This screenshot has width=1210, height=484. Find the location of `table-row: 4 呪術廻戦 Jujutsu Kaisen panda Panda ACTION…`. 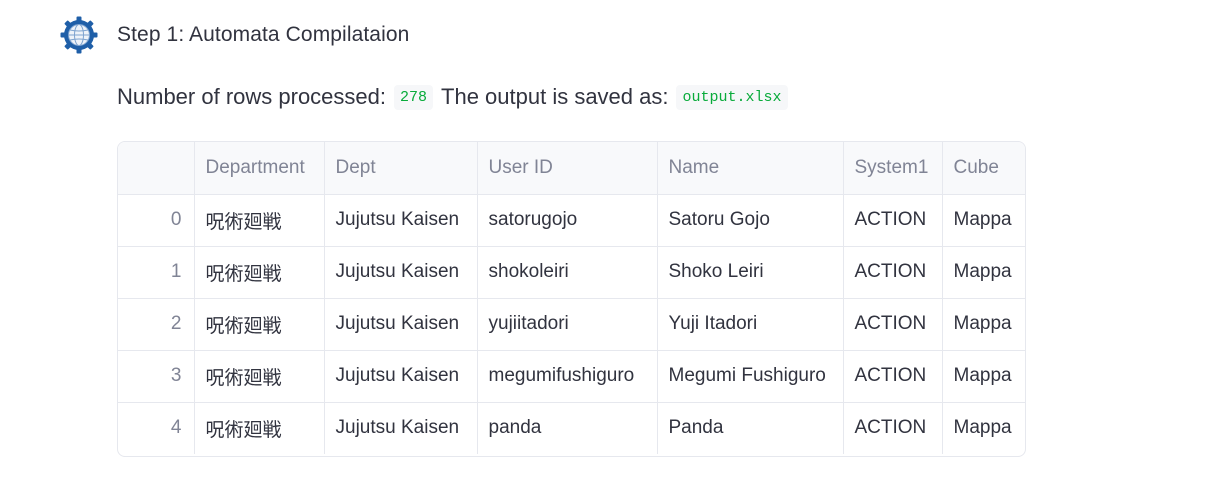

table-row: 4 呪術廻戦 Jujutsu Kaisen panda Panda ACTION… is located at coordinates (571, 428).